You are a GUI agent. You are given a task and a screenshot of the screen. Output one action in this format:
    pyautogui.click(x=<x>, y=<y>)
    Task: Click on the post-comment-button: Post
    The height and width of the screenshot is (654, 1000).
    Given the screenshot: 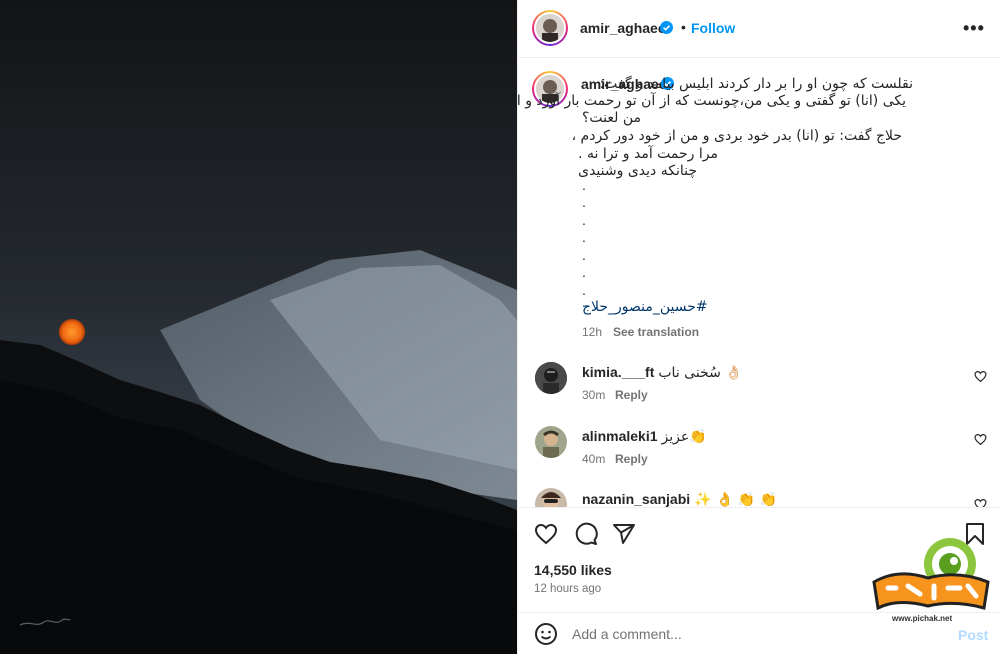 What is the action you would take?
    pyautogui.click(x=973, y=635)
    